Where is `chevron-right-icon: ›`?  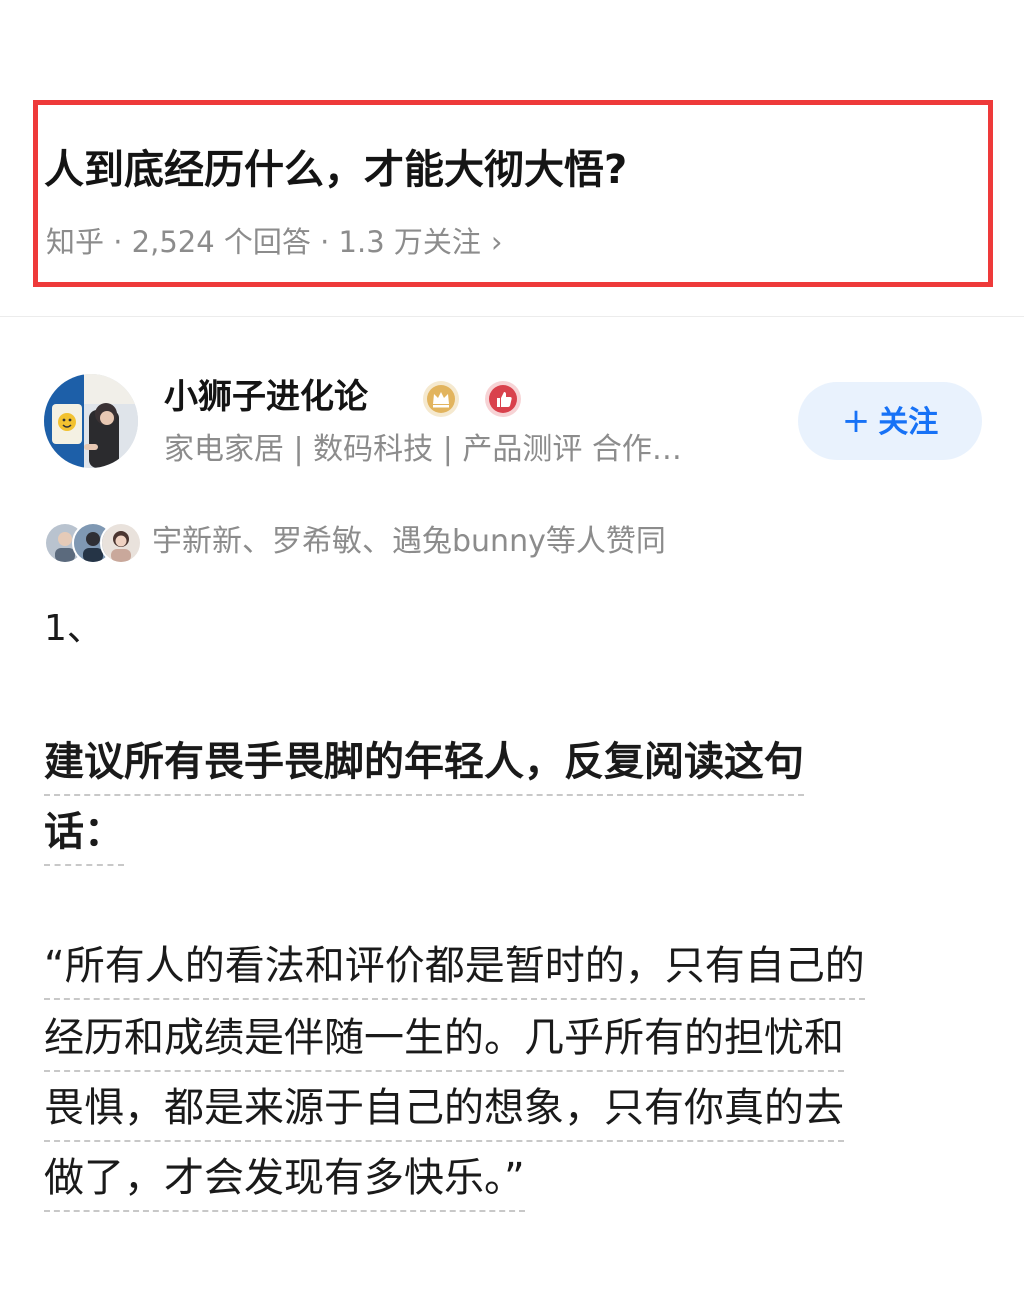 chevron-right-icon: › is located at coordinates (496, 242).